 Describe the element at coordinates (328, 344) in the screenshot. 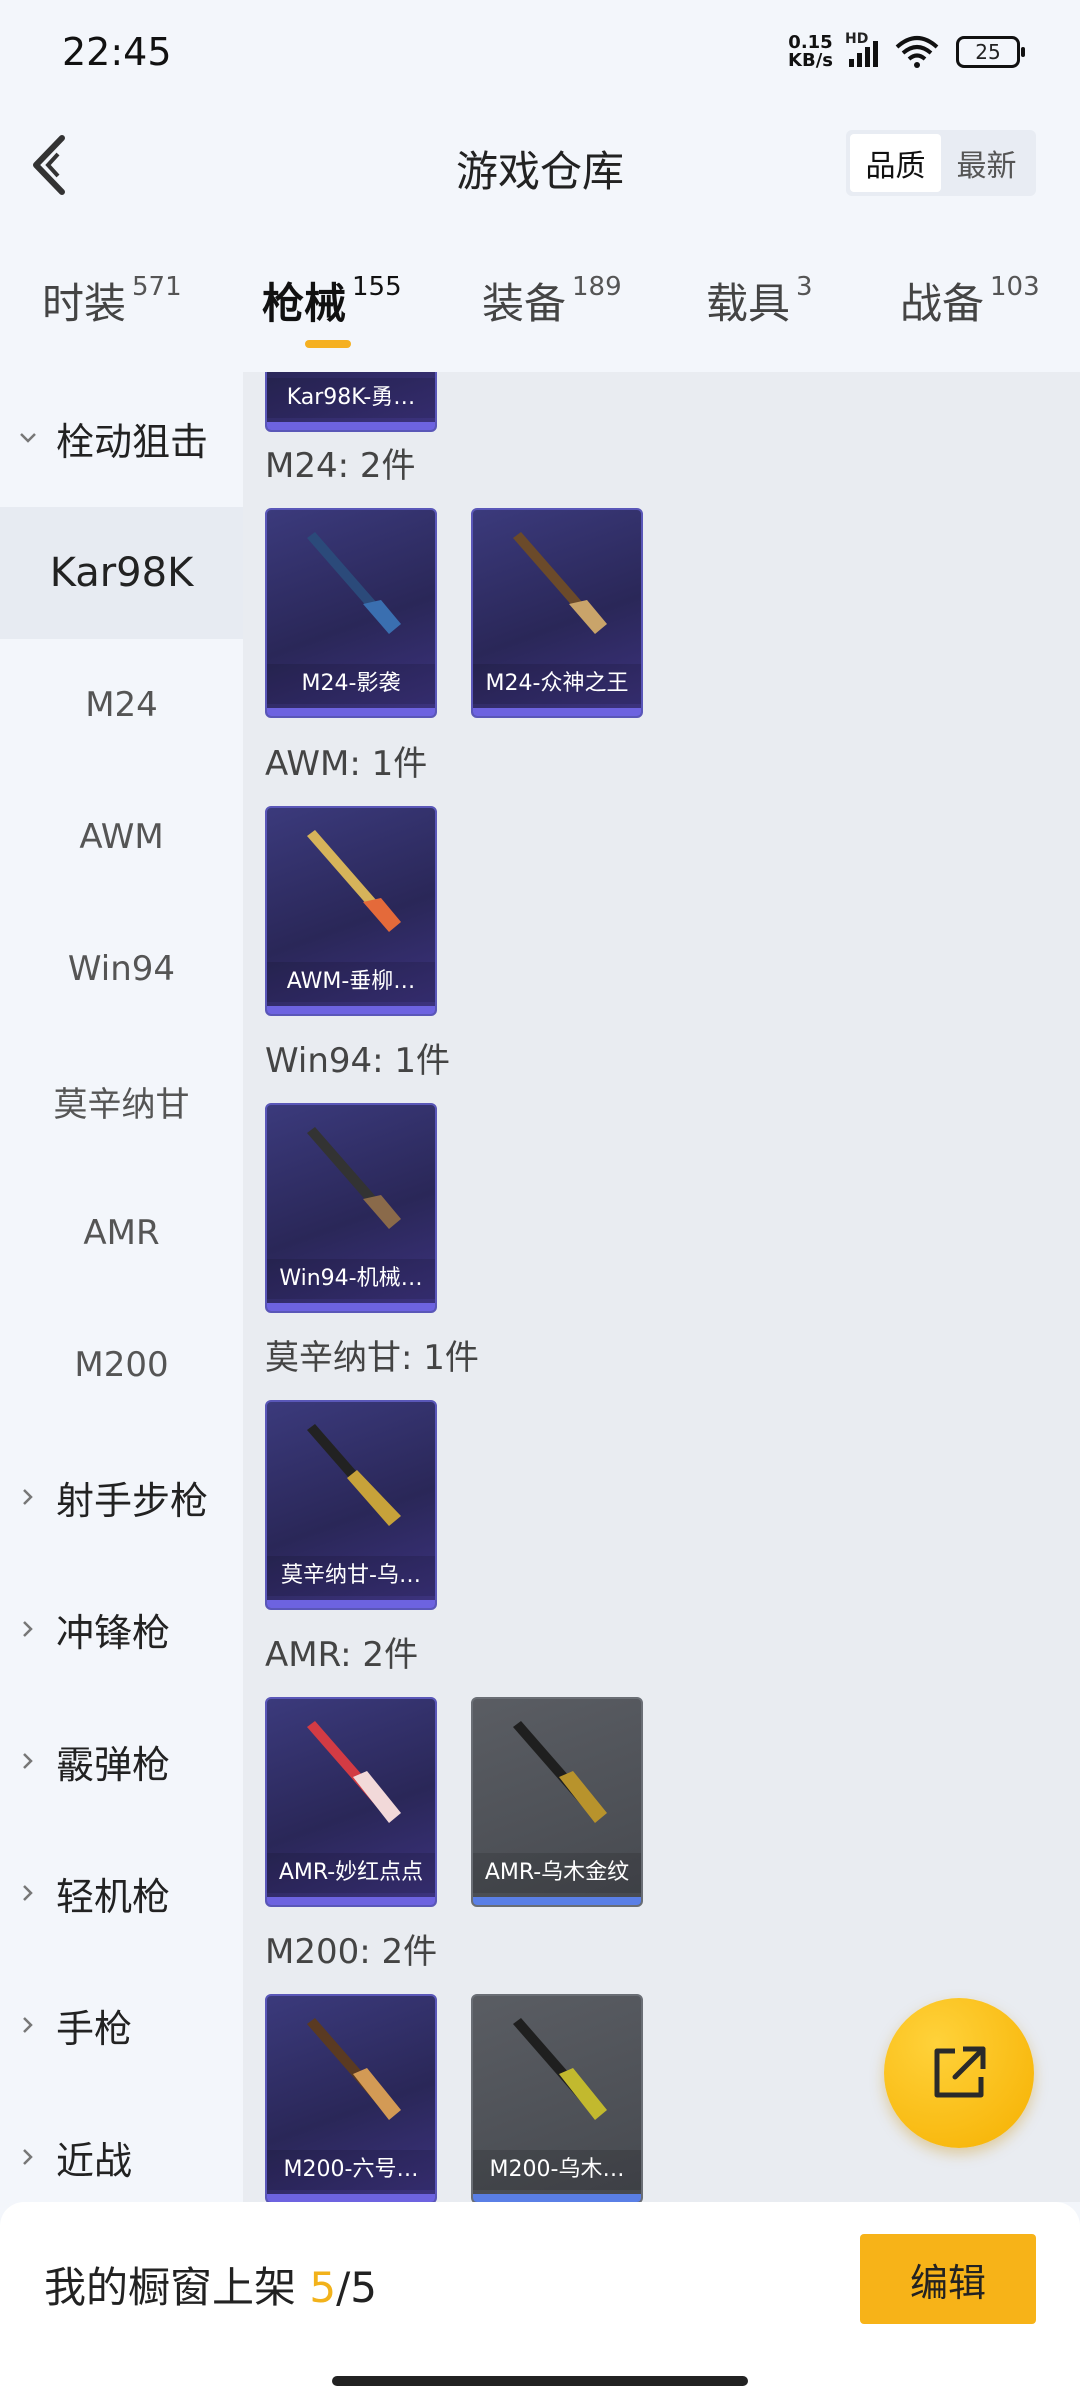

I see `active-tab-indicator` at that location.